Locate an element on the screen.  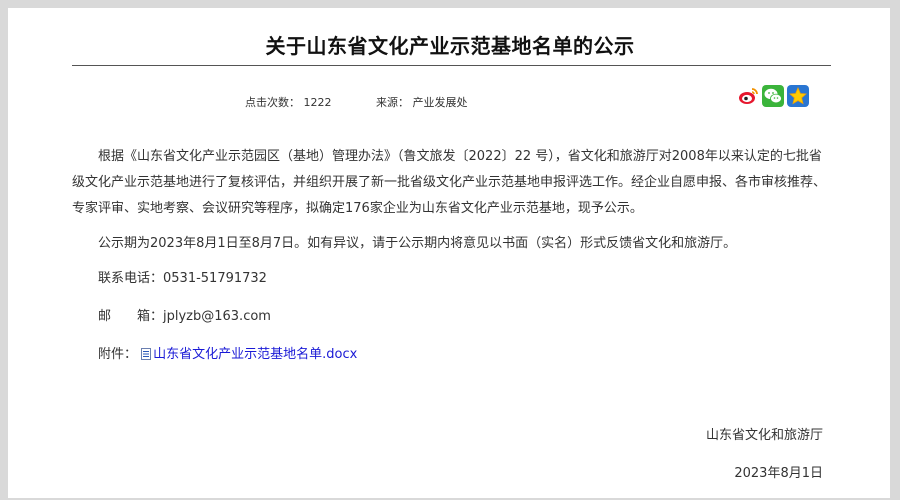
page-title: 关于山东省文化产业示范基地名单的公示 is located at coordinates (450, 46).